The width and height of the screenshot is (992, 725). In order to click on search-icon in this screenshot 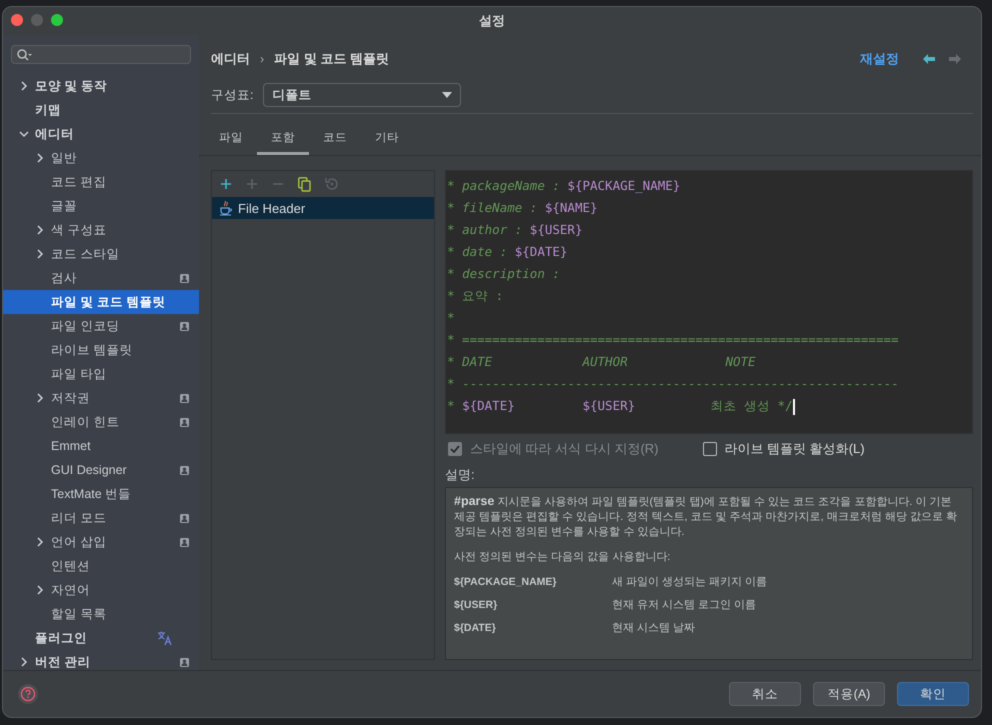, I will do `click(25, 54)`.